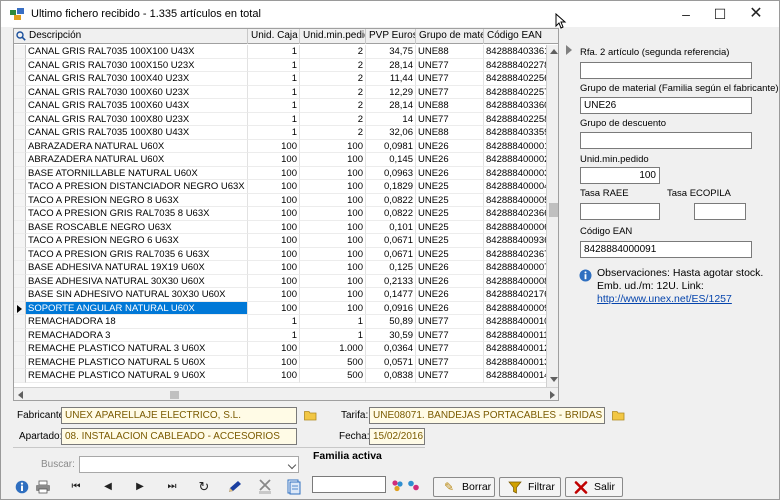  I want to click on col-header-unid-caja: Unid. Caja, so click(274, 36).